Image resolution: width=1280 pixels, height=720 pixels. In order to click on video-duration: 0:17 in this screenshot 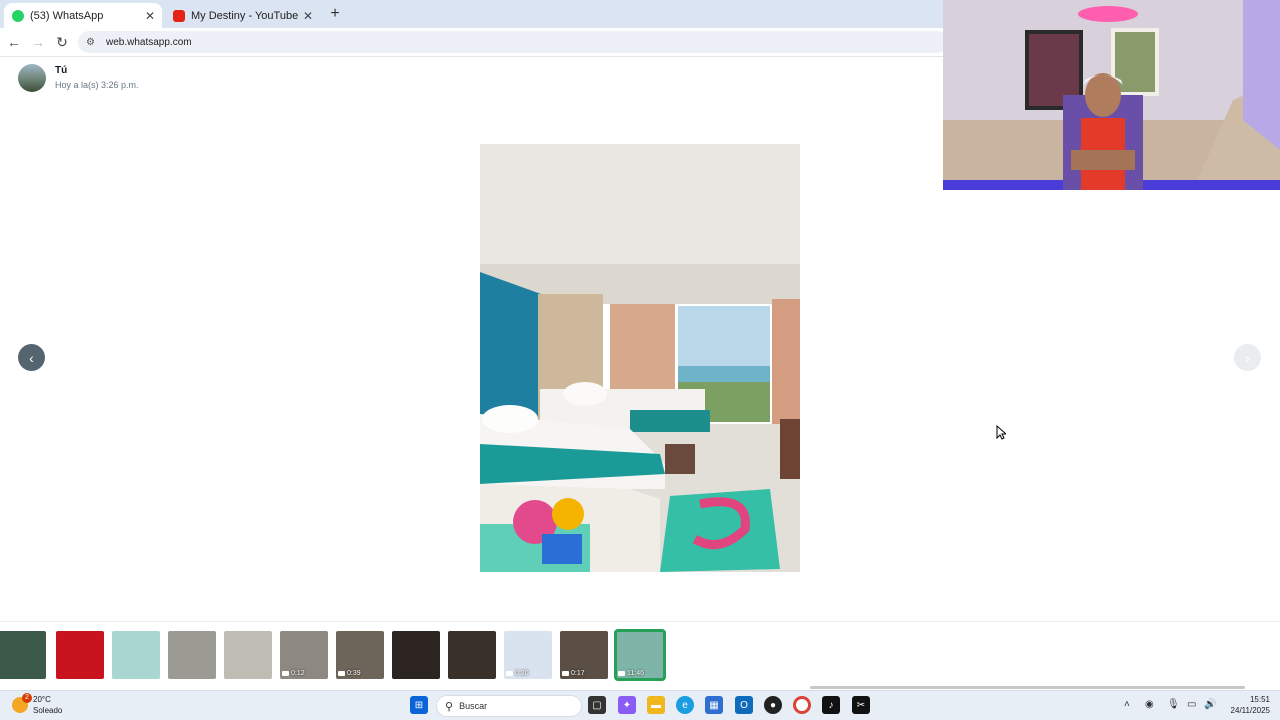, I will do `click(573, 673)`.